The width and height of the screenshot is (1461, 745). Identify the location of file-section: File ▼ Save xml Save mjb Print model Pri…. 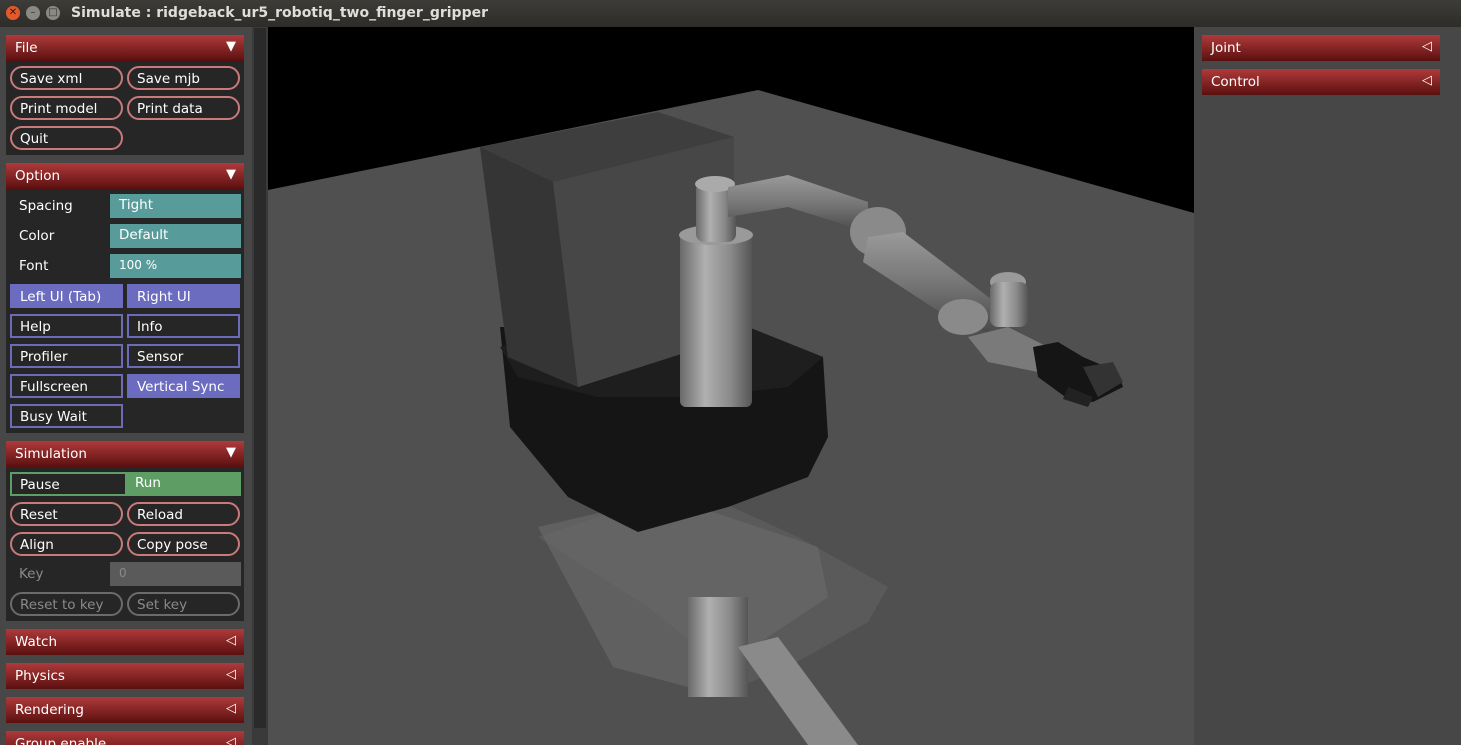
(125, 95).